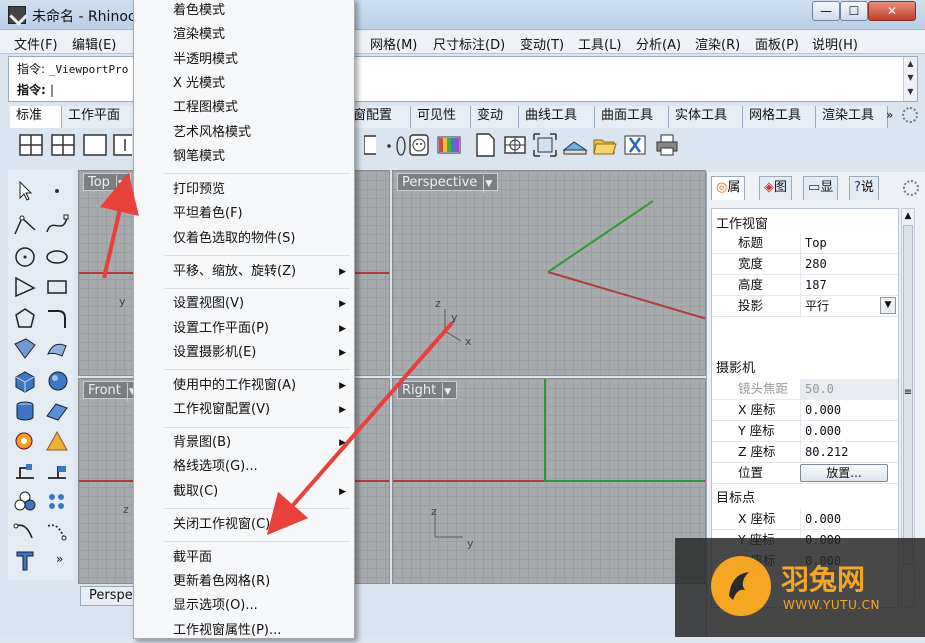 The image size is (925, 643). Describe the element at coordinates (360, 428) in the screenshot. I see `annotation-arrow-close` at that location.